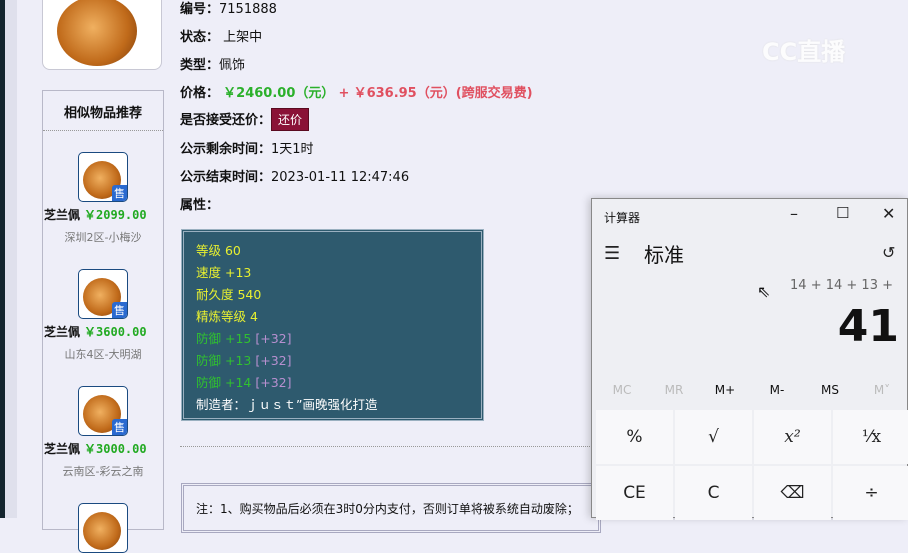 Image resolution: width=908 pixels, height=553 pixels. I want to click on item-id-row: 编号：7151888, so click(228, 9).